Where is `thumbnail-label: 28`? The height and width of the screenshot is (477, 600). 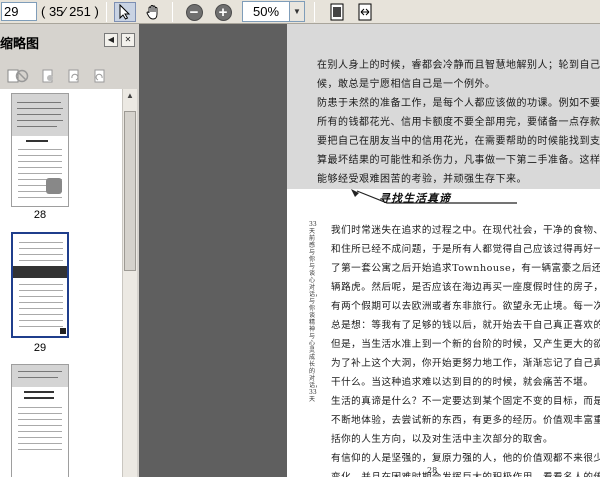 thumbnail-label: 28 is located at coordinates (40, 215).